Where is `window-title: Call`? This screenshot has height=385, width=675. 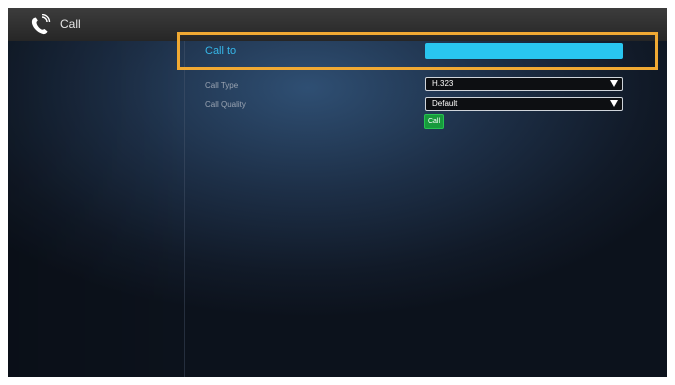
window-title: Call is located at coordinates (70, 24).